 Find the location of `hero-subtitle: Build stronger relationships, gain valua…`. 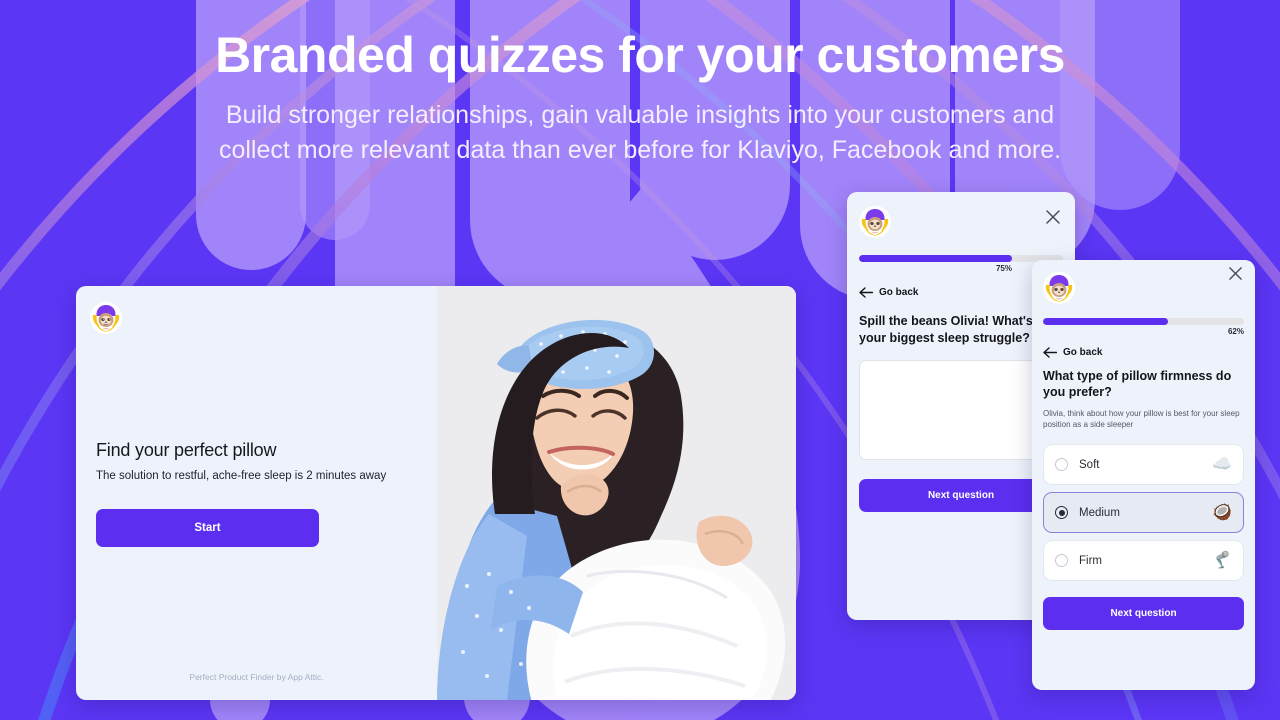

hero-subtitle: Build stronger relationships, gain valua… is located at coordinates (640, 132).